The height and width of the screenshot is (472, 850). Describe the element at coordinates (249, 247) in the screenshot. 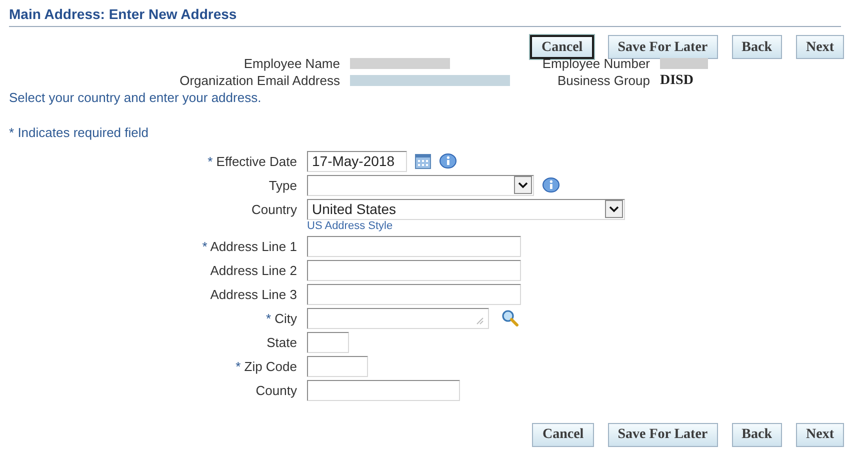

I see `field-label: * Address Line 1` at that location.